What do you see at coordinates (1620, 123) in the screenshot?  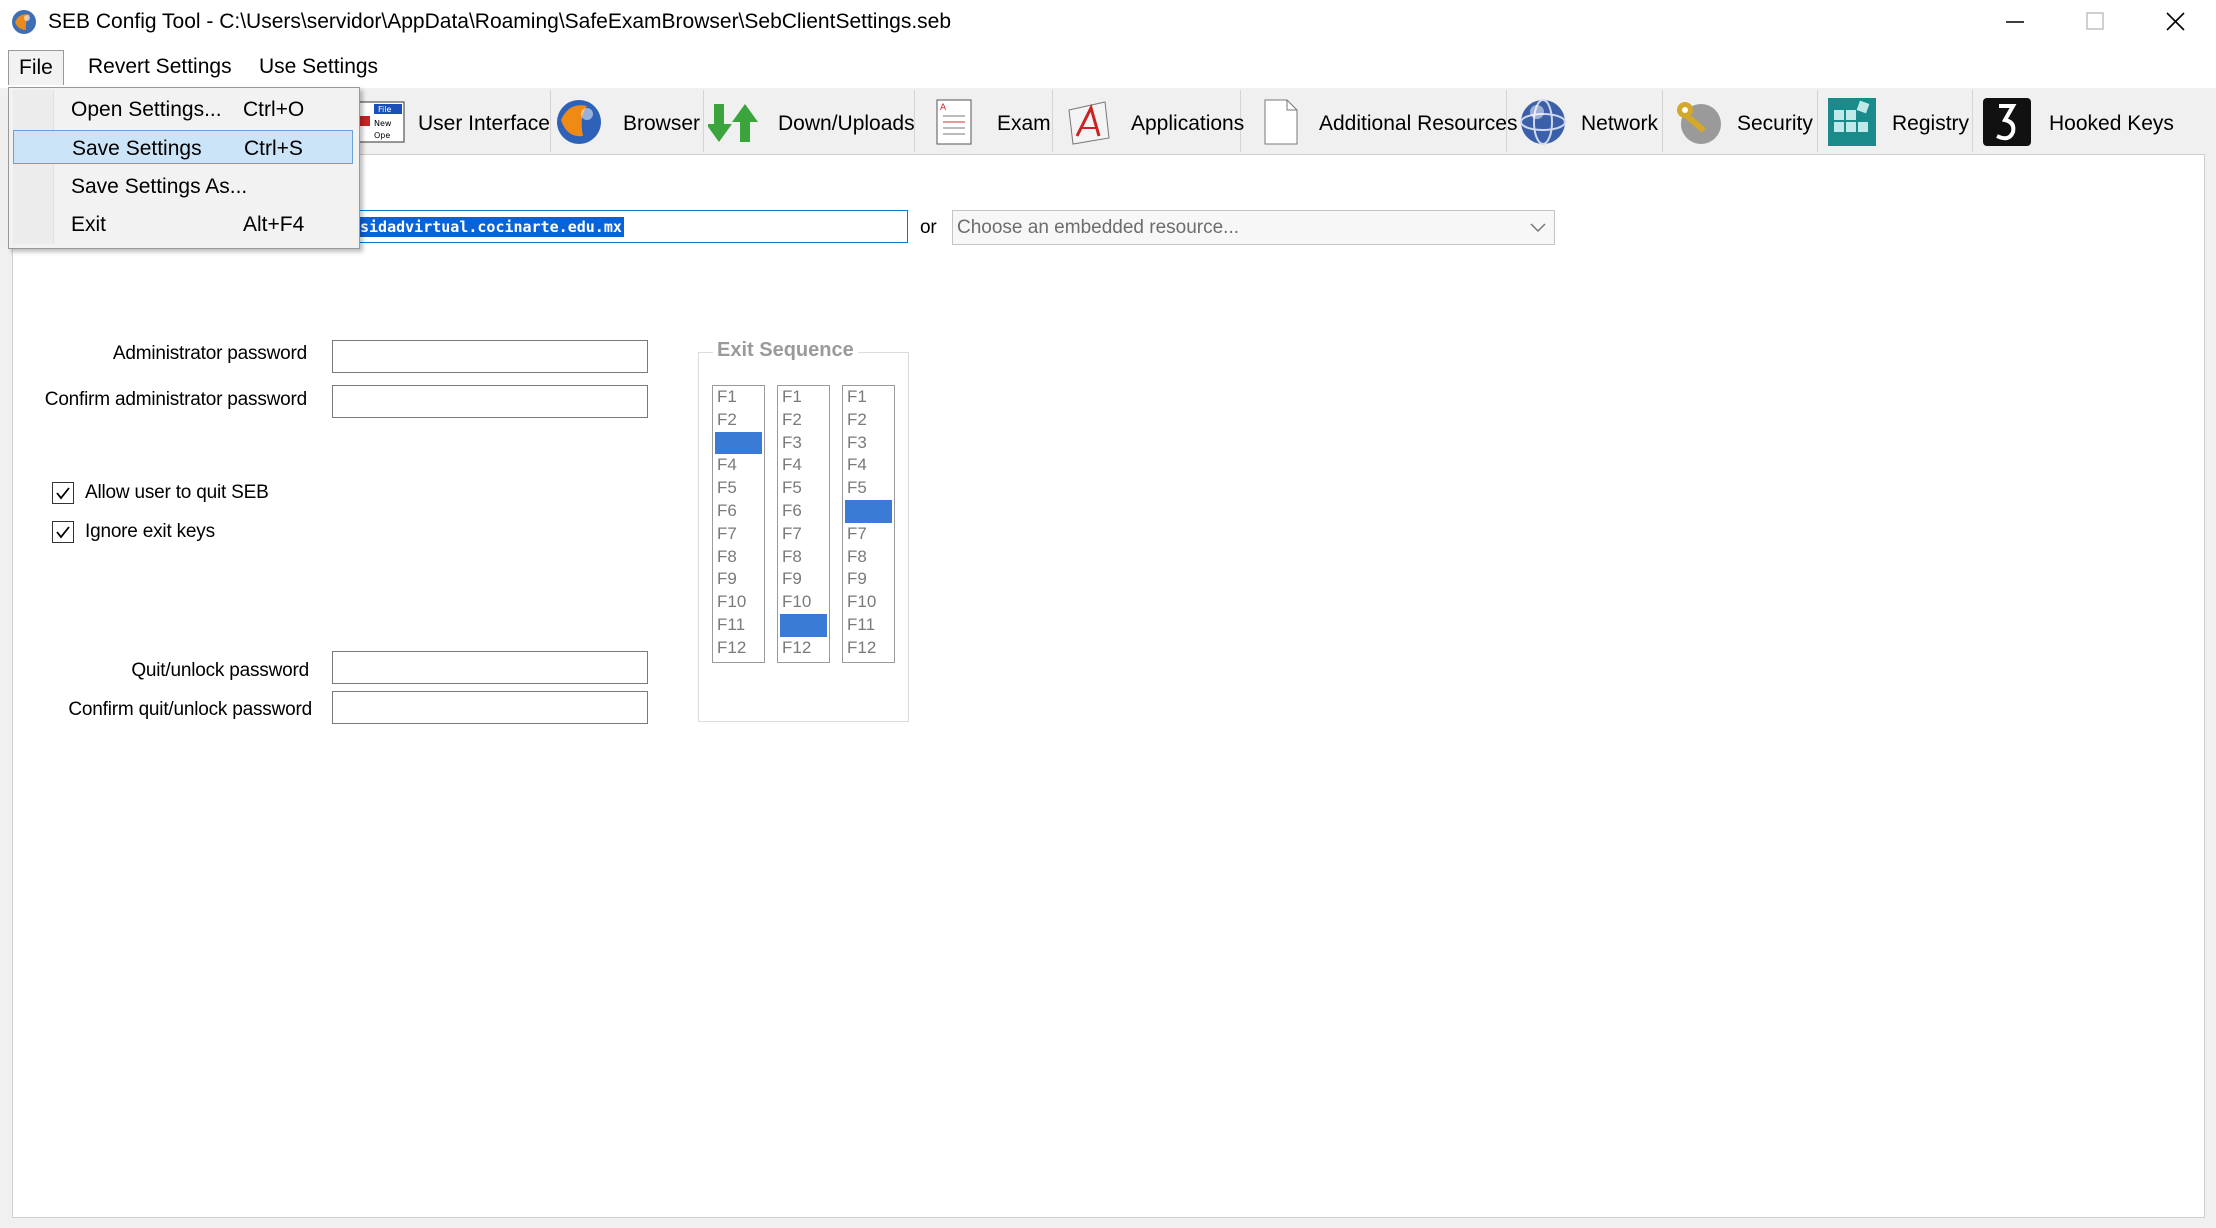 I see `tab-label: Network` at bounding box center [1620, 123].